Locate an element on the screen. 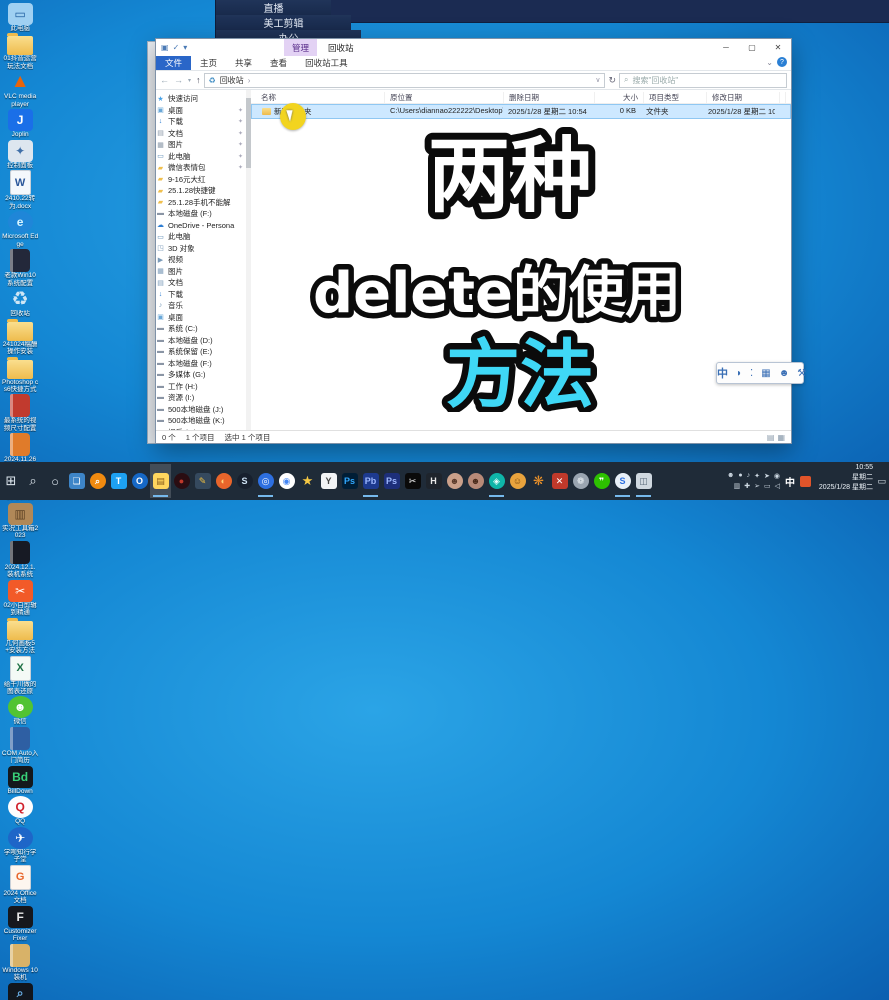 The width and height of the screenshot is (889, 1000). desktop-icon: COM Auto入门简历 is located at coordinates (20, 745).